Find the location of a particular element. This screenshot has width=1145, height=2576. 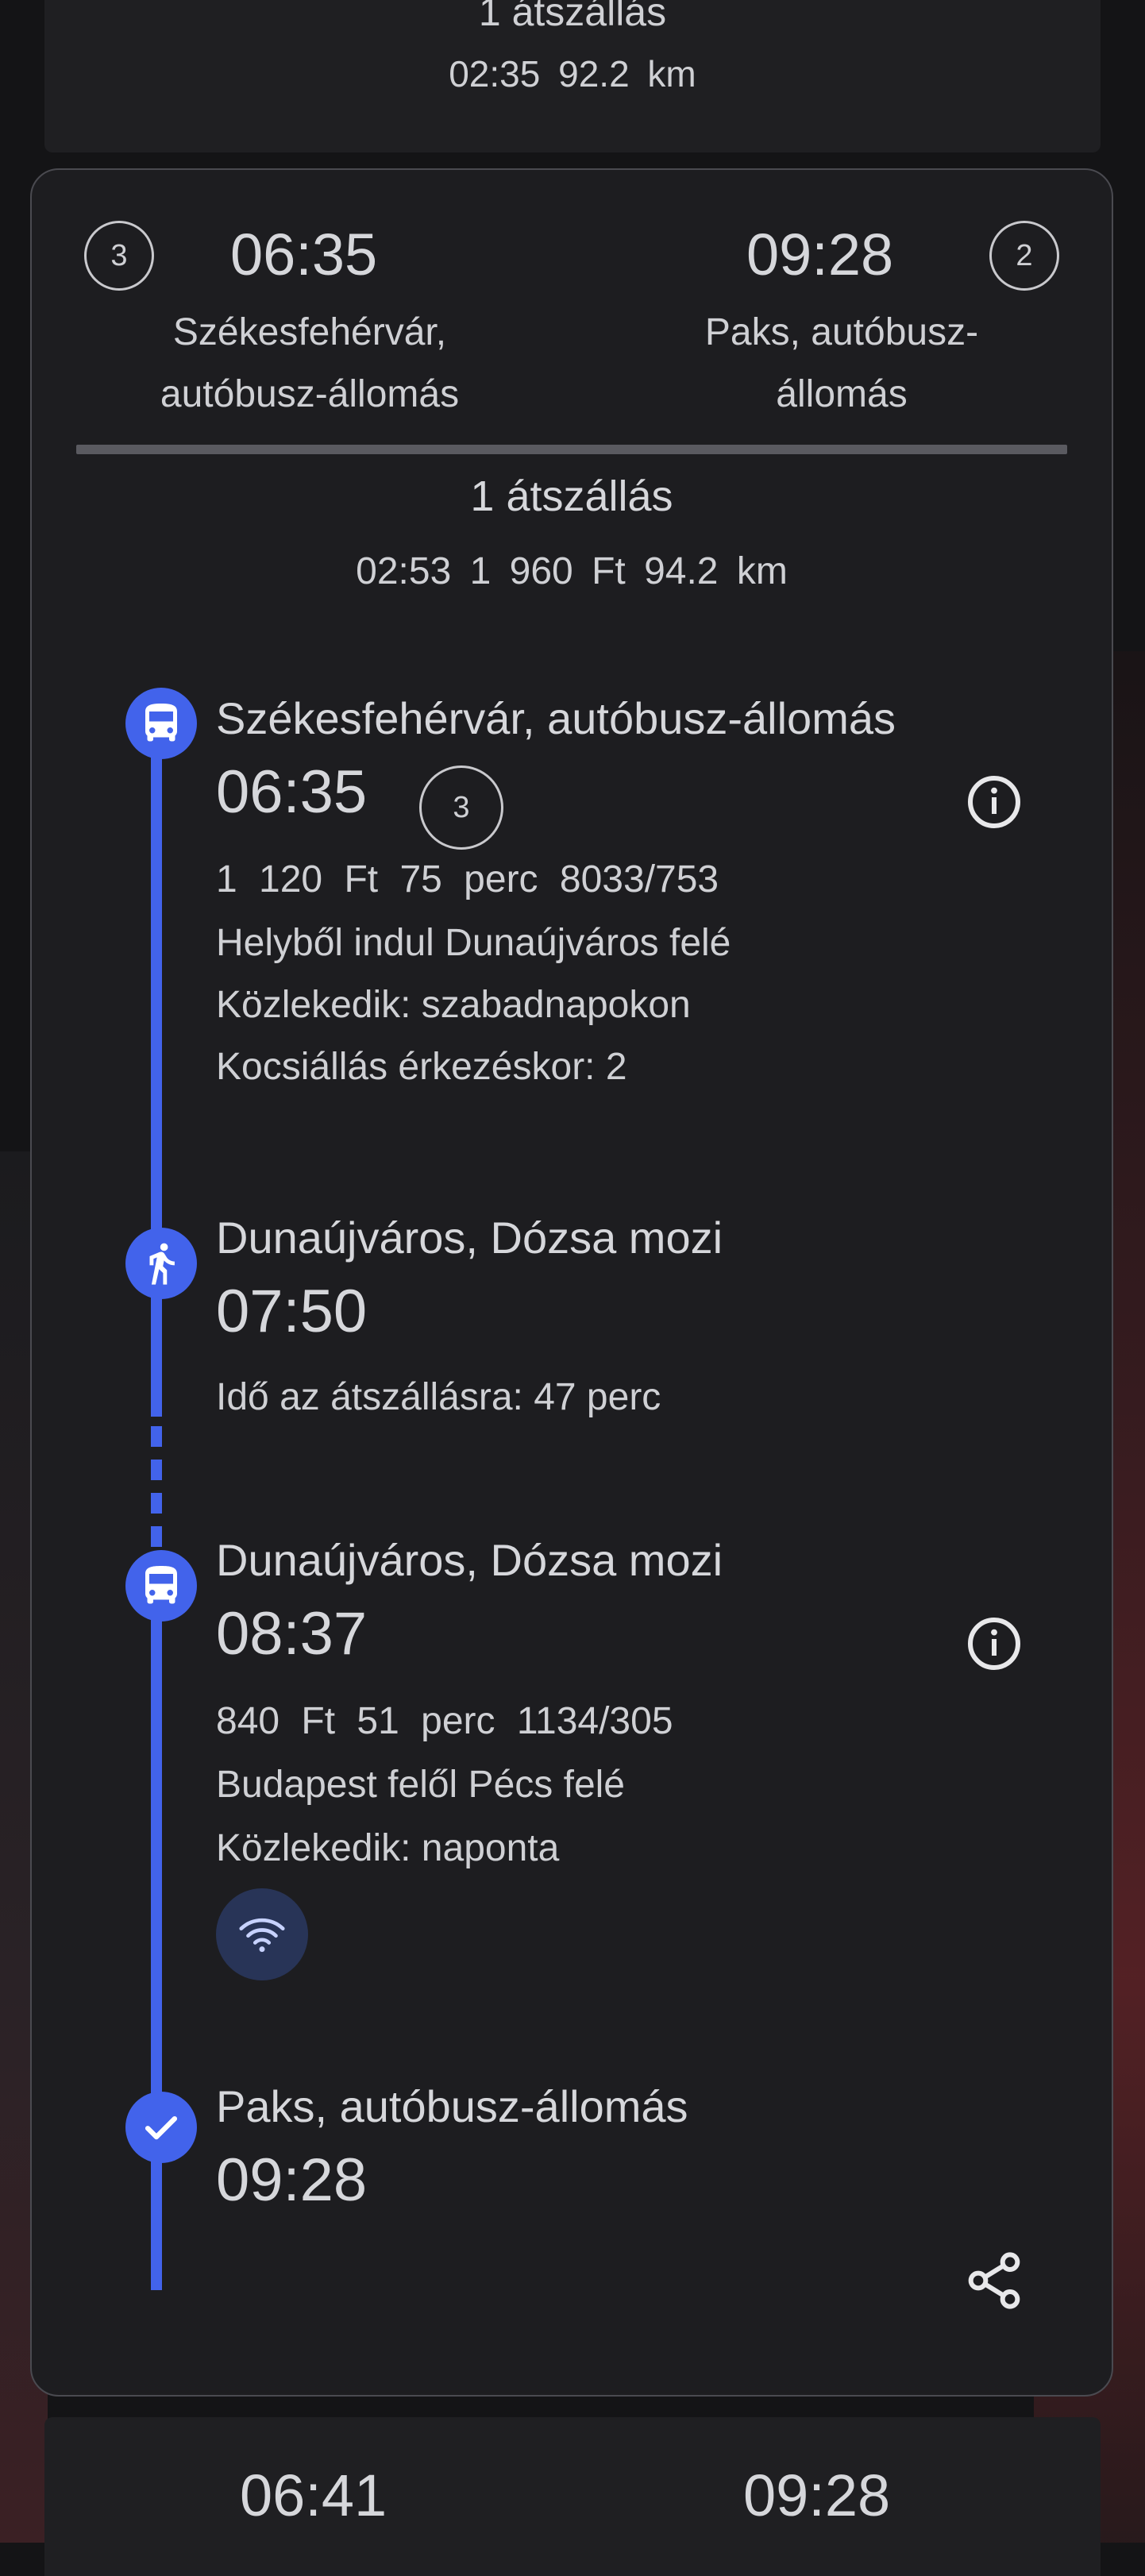

leg4-time: 09:28 is located at coordinates (292, 2180).